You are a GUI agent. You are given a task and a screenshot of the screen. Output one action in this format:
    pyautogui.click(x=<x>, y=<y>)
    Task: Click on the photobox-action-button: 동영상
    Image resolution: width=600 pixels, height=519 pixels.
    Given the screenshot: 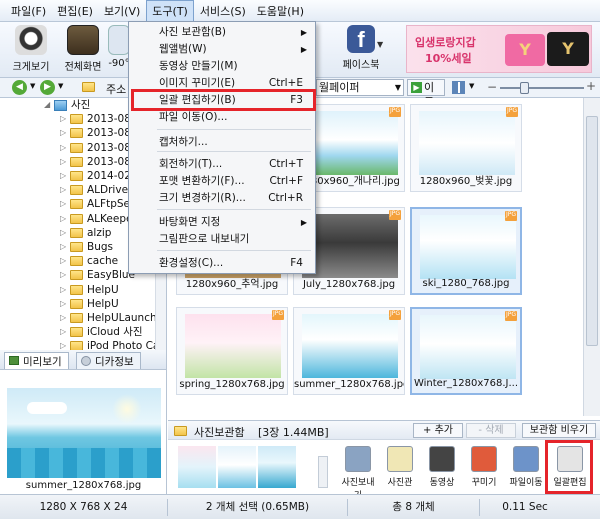 What is the action you would take?
    pyautogui.click(x=442, y=468)
    